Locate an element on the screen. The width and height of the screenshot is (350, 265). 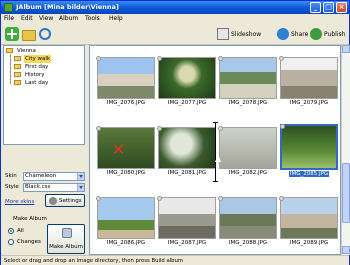
minimize-button: _ is located at coordinates (315, 7).